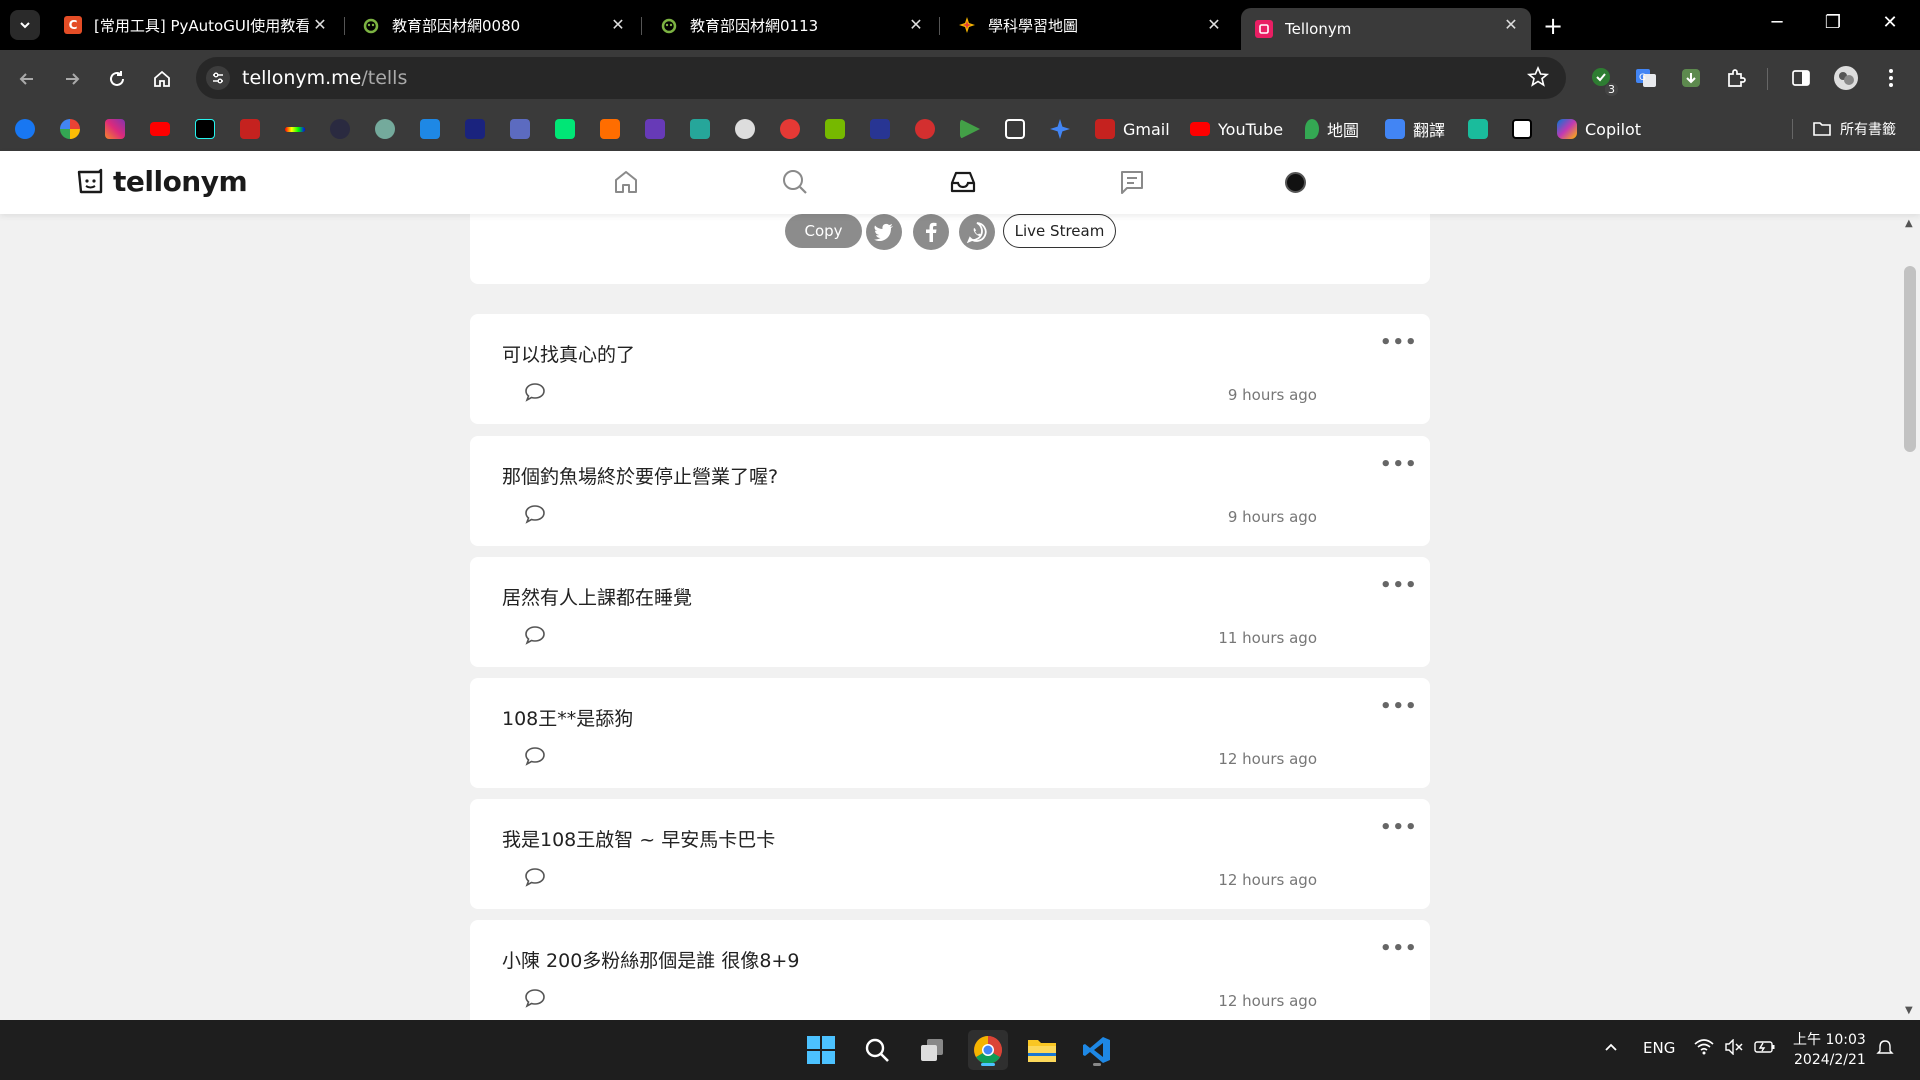  What do you see at coordinates (160, 129) in the screenshot?
I see `youtube-icon` at bounding box center [160, 129].